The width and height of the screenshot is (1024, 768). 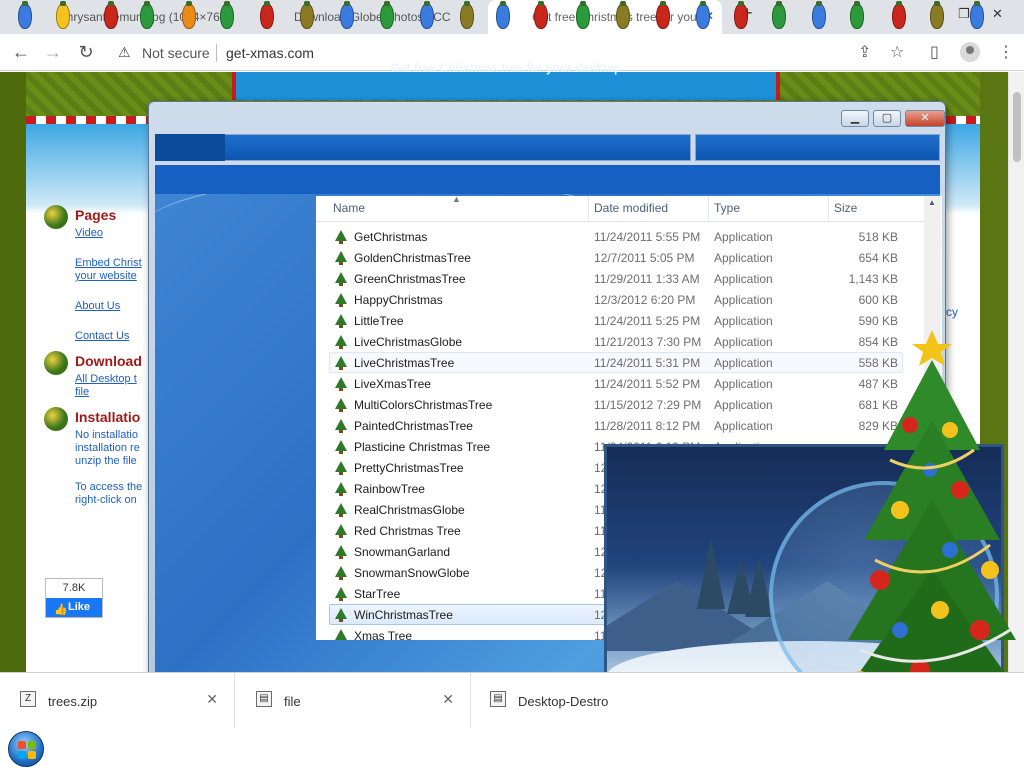 What do you see at coordinates (117, 701) in the screenshot?
I see `download-item: Z trees.zip ✕` at bounding box center [117, 701].